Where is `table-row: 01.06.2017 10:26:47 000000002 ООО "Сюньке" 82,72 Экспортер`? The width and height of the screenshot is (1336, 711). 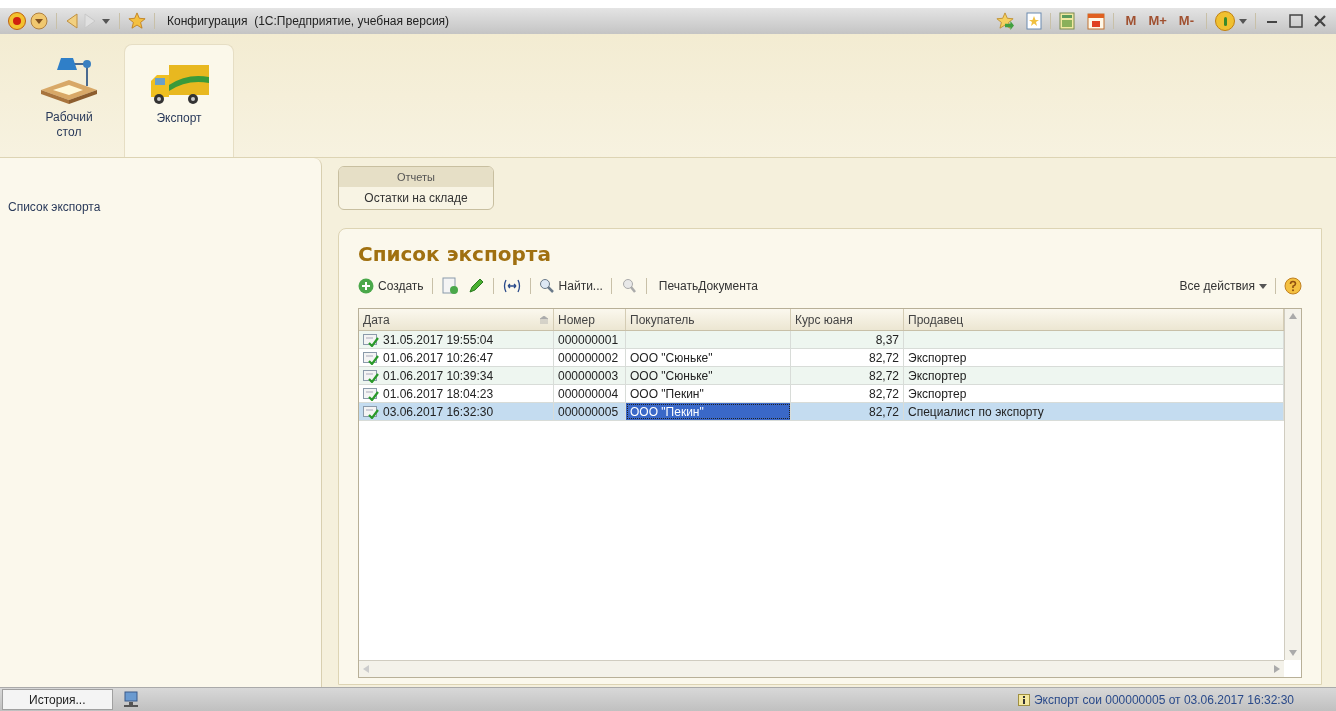
table-row: 01.06.2017 10:26:47 000000002 ООО "Сюньке" 82,72 Экспортер is located at coordinates (821, 358).